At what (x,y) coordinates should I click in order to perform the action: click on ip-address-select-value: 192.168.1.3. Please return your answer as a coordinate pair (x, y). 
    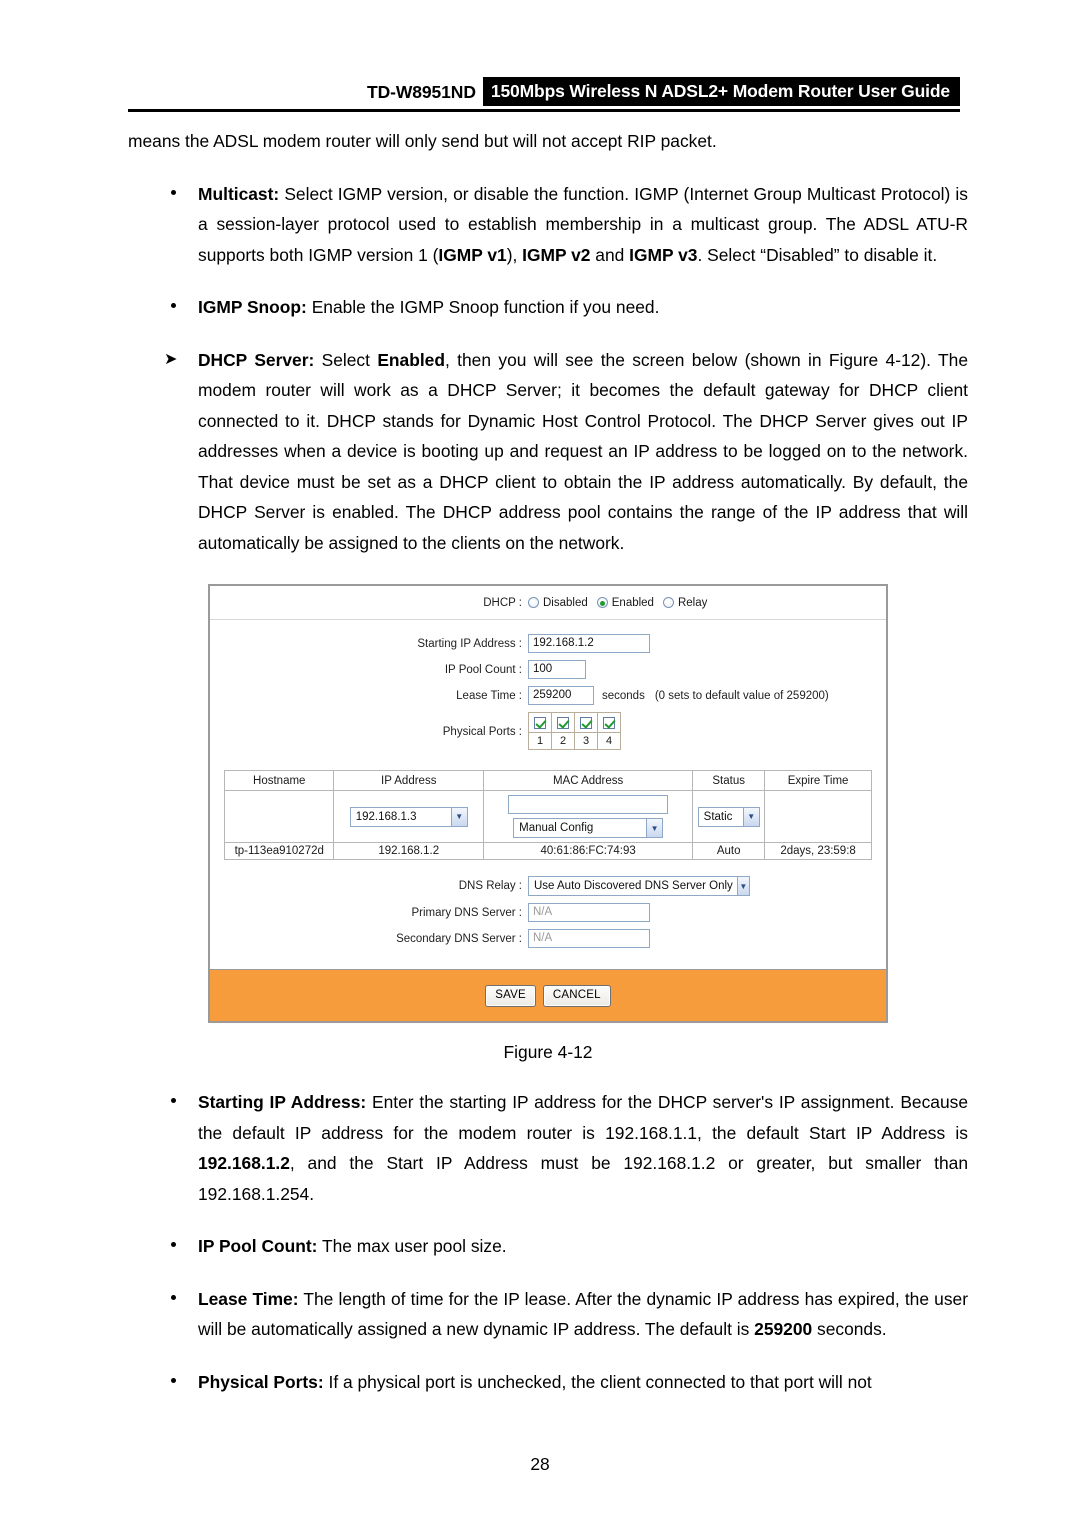
    Looking at the image, I should click on (386, 816).